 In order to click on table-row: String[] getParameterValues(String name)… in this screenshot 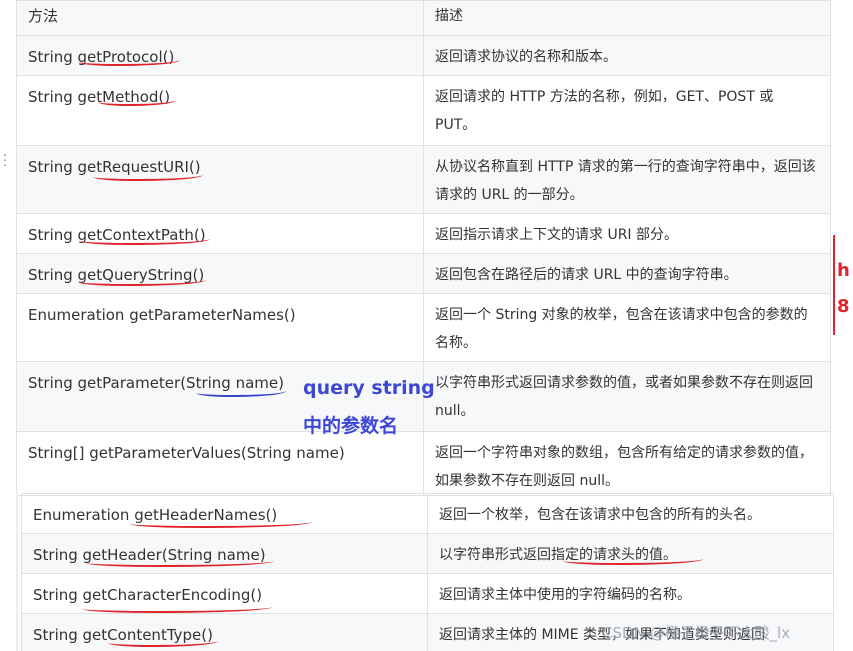, I will do `click(423, 463)`.